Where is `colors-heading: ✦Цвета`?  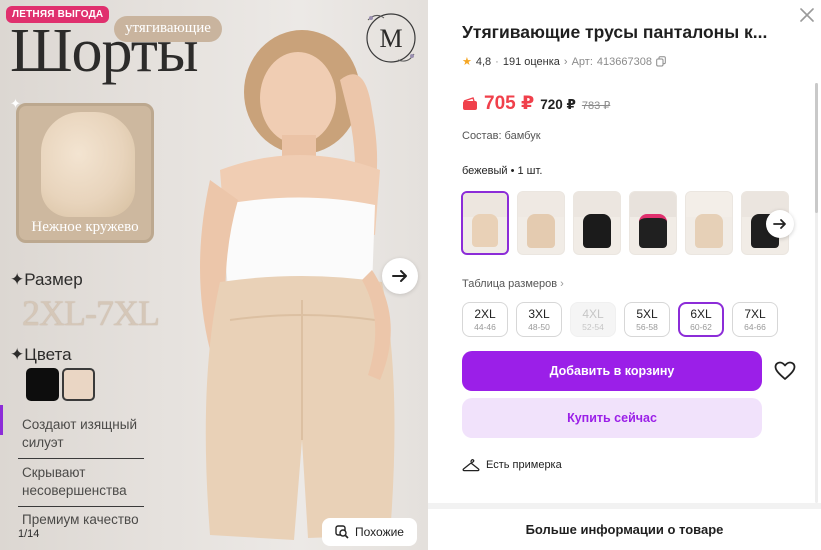 colors-heading: ✦Цвета is located at coordinates (41, 354).